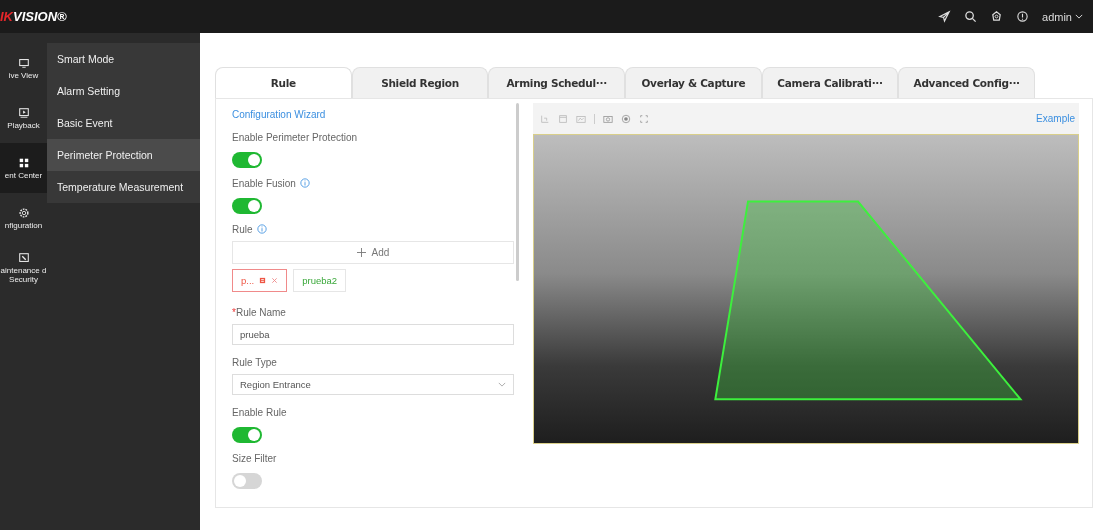 Image resolution: width=1093 pixels, height=530 pixels. Describe the element at coordinates (420, 82) in the screenshot. I see `tab: Shield Region` at that location.